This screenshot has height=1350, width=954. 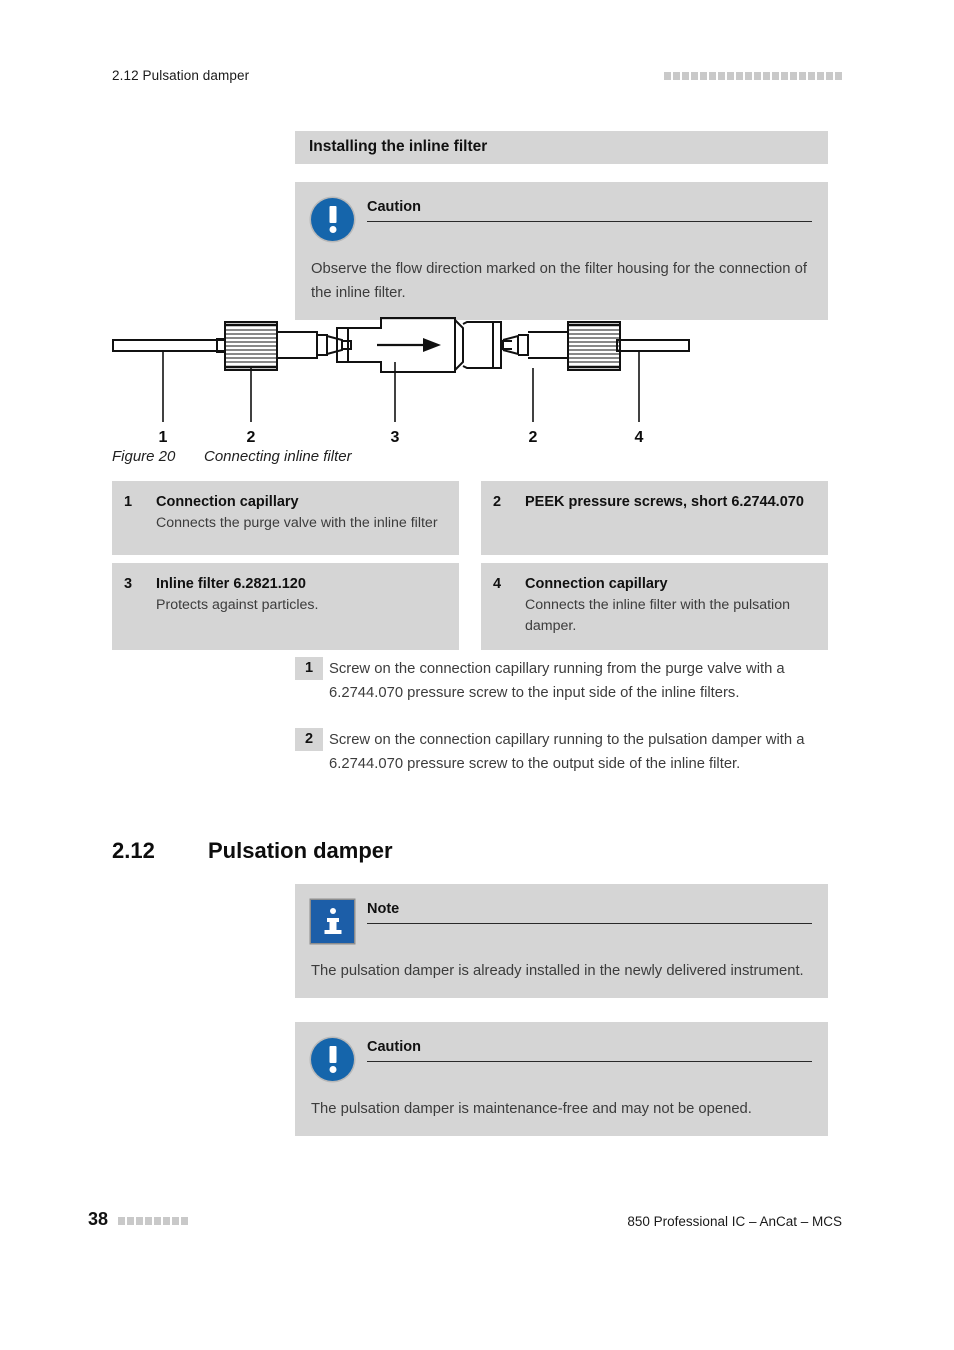 I want to click on legend-item-desc: Protects against particles., so click(x=237, y=605).